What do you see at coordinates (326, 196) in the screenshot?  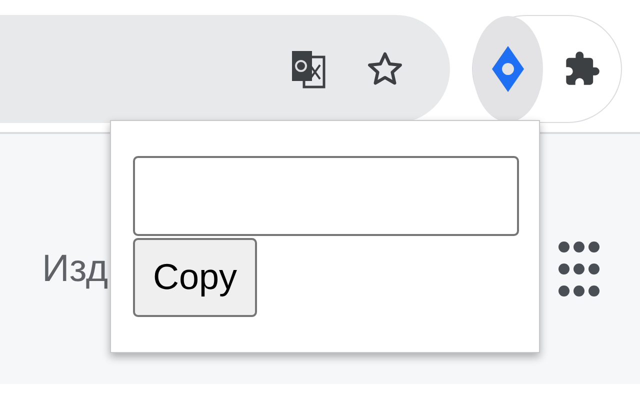 I see `input-field` at bounding box center [326, 196].